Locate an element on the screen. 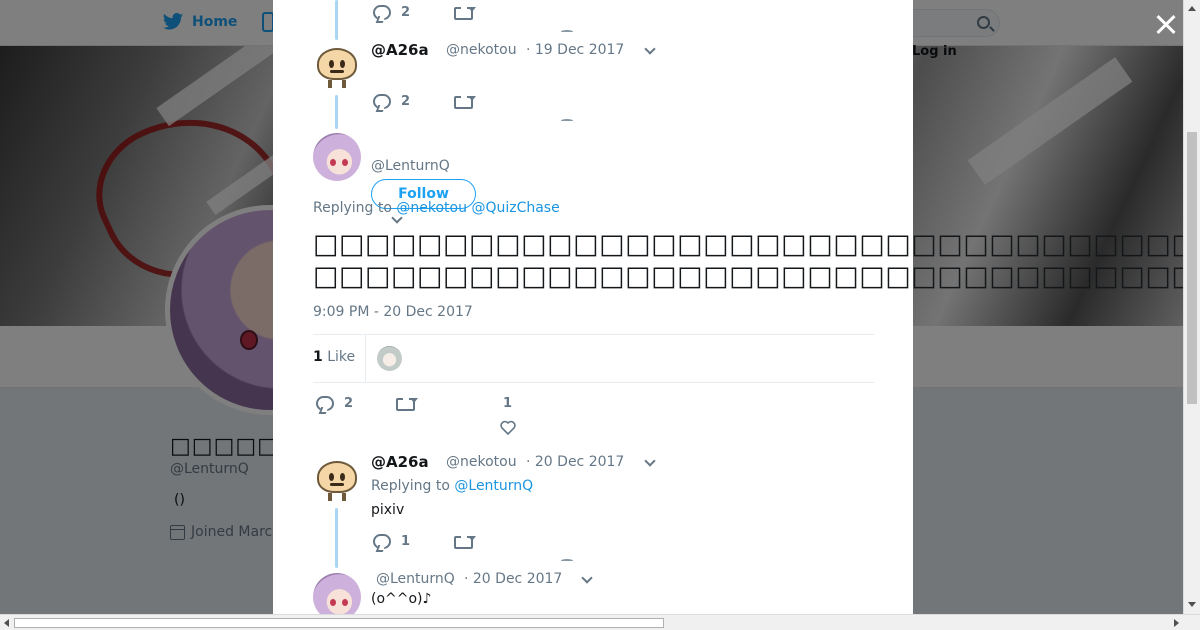  replying-to: Replying to @LenturnQ is located at coordinates (452, 486).